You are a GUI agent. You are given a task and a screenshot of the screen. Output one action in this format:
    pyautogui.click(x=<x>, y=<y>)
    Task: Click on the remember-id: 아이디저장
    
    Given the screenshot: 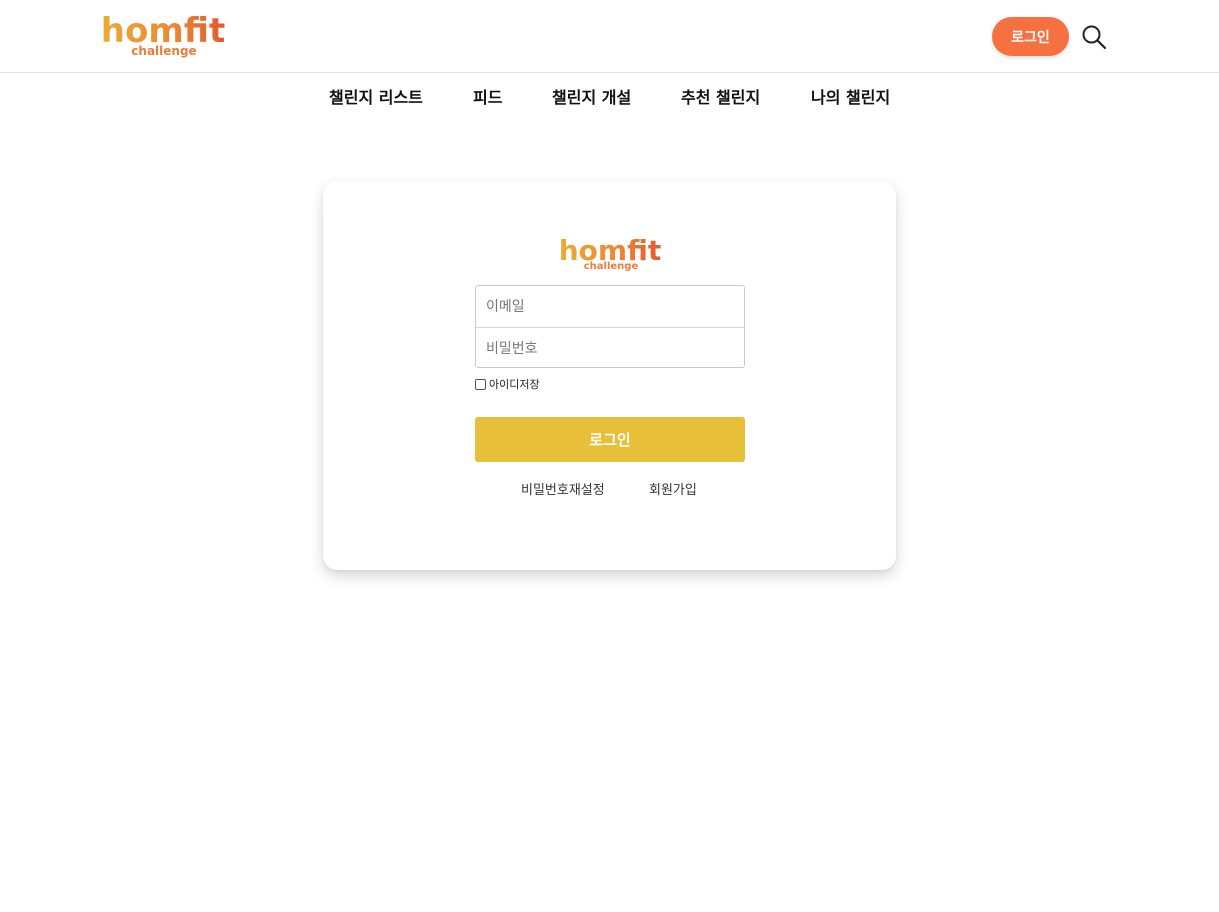 What is the action you would take?
    pyautogui.click(x=507, y=384)
    